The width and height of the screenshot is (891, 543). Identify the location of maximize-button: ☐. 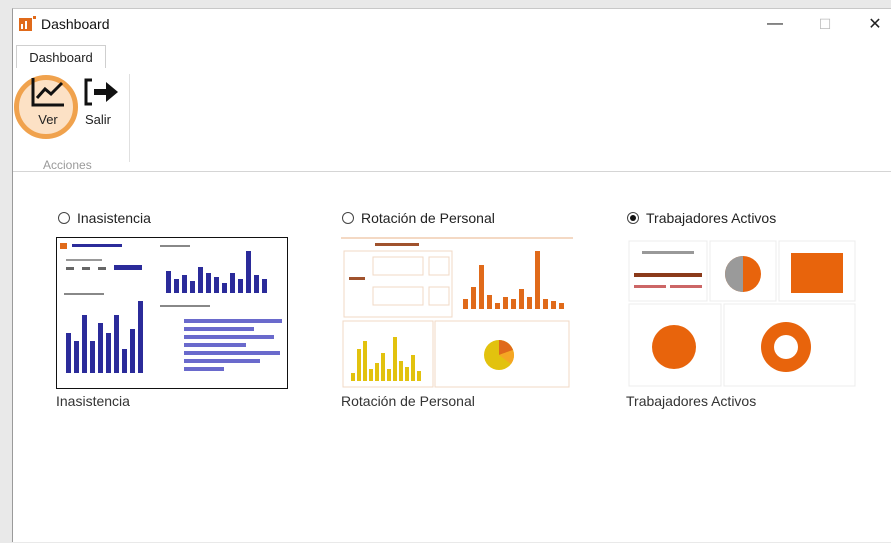
(825, 24).